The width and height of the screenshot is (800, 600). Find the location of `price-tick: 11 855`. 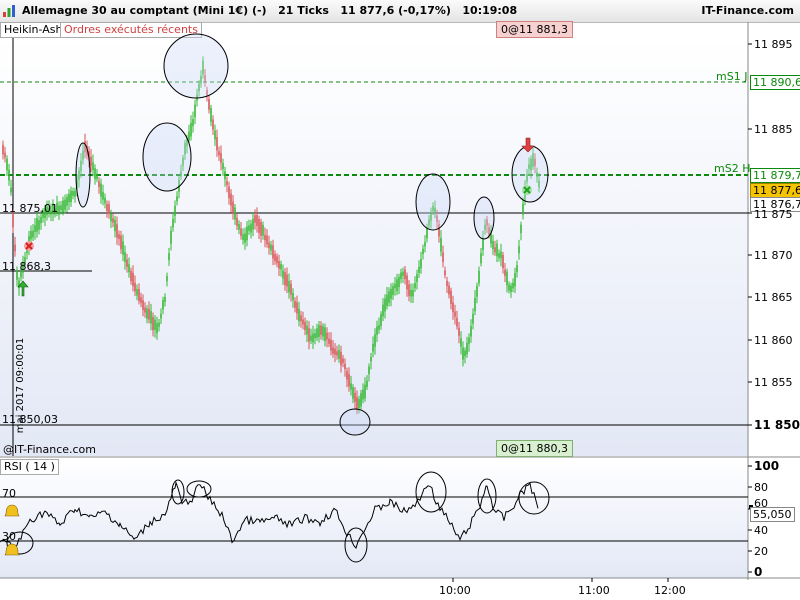

price-tick: 11 855 is located at coordinates (773, 382).